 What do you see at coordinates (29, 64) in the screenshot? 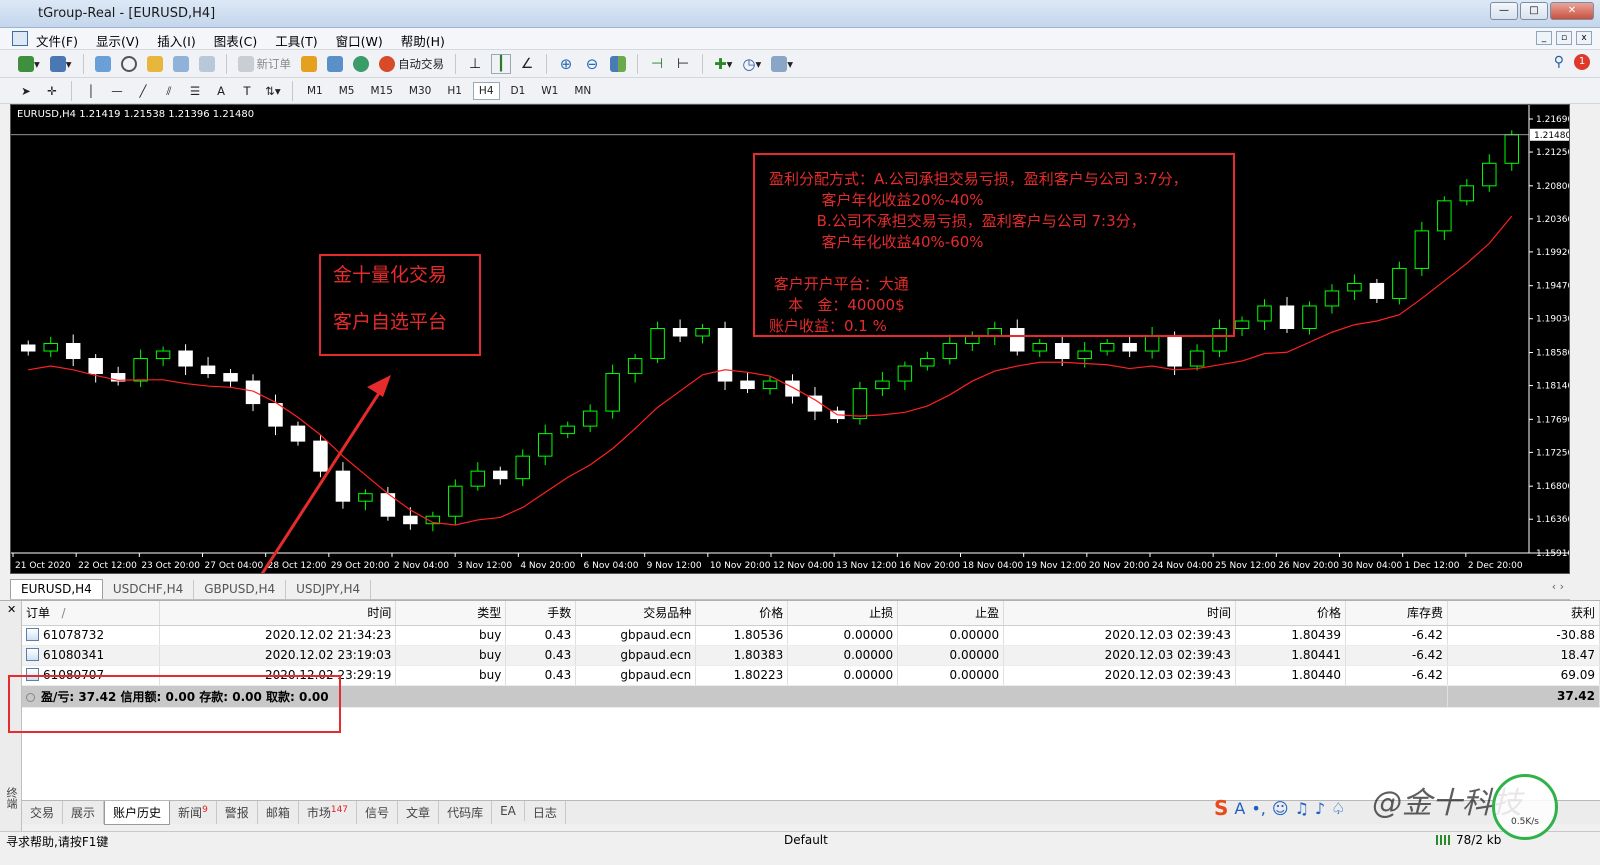
I see `new-chart-button: ▾` at bounding box center [29, 64].